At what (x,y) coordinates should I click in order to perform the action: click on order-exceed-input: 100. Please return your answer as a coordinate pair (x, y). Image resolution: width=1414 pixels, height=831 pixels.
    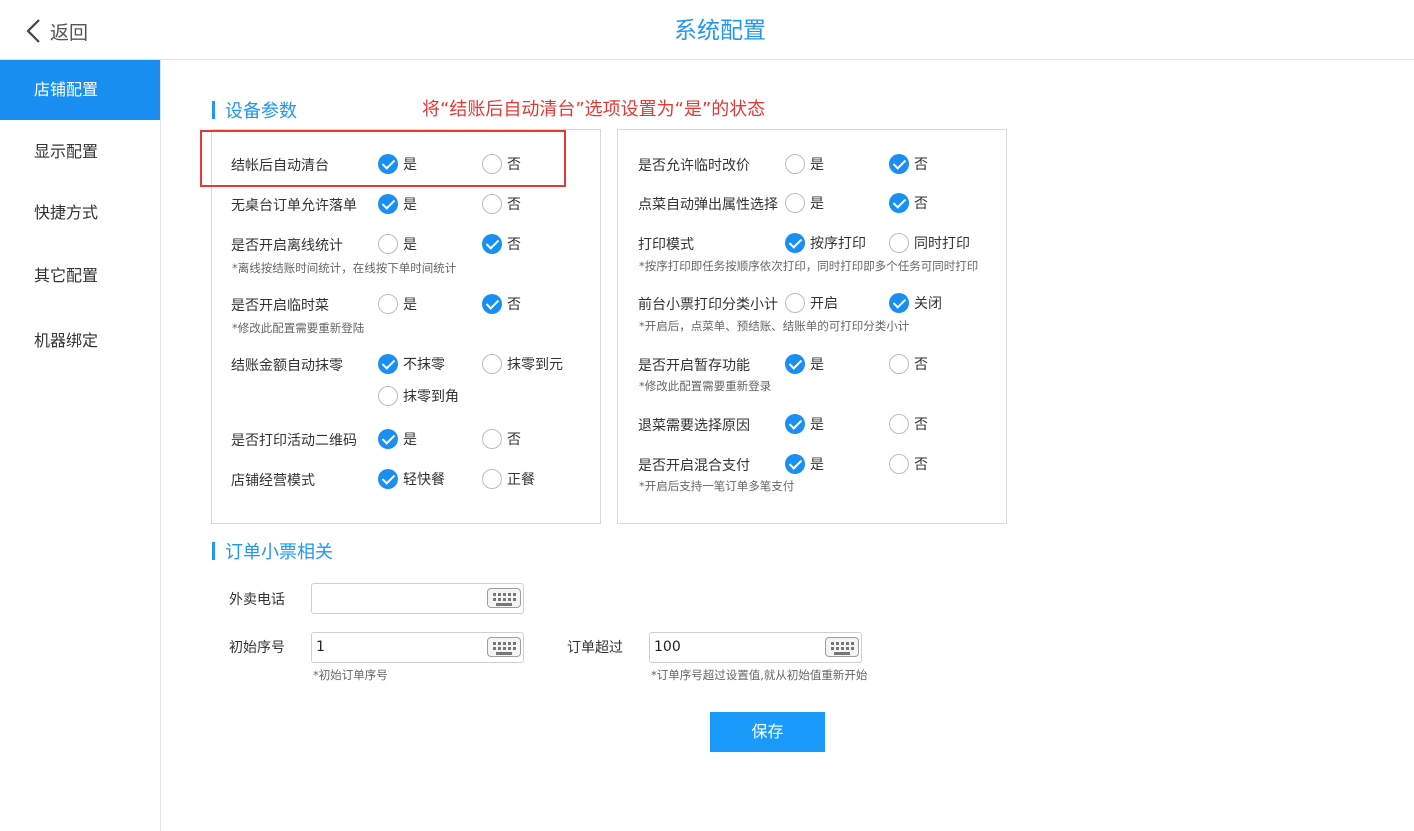
    Looking at the image, I should click on (755, 647).